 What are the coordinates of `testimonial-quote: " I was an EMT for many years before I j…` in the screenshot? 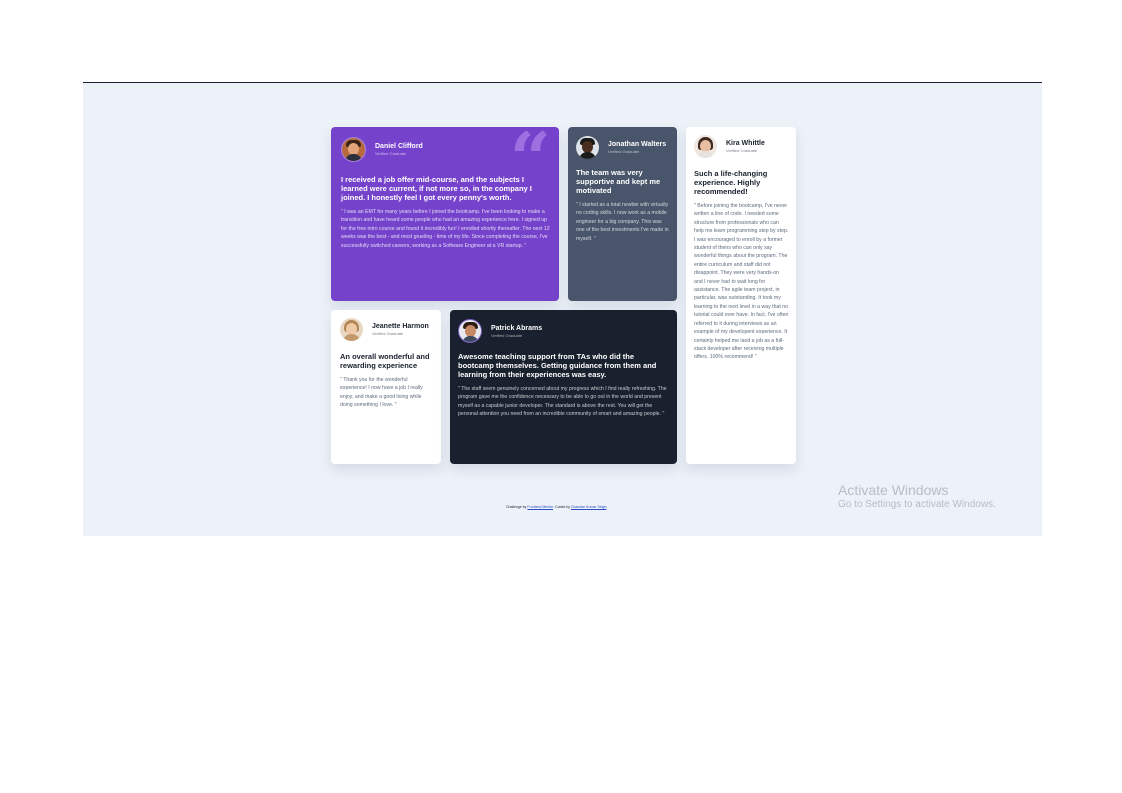 It's located at (445, 229).